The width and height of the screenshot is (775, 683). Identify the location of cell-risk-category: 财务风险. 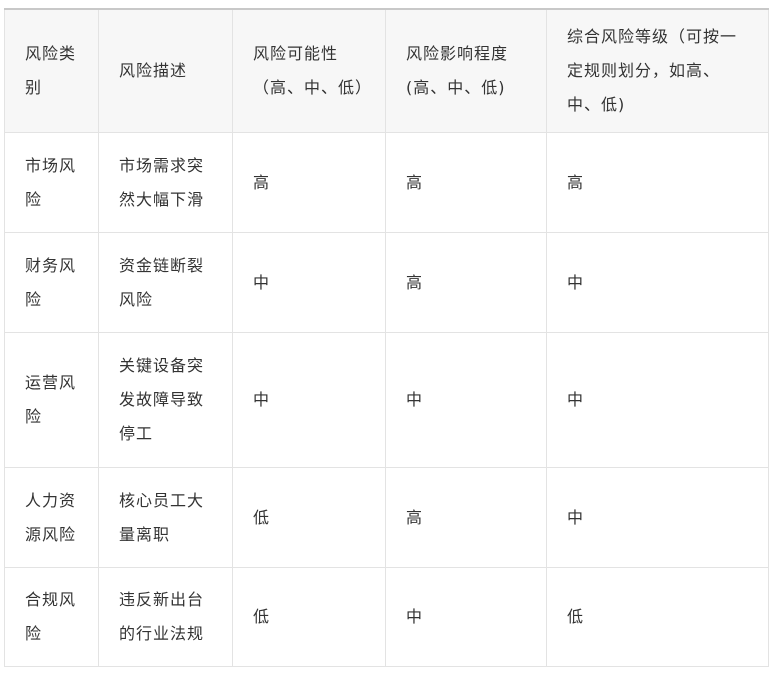
(51, 282).